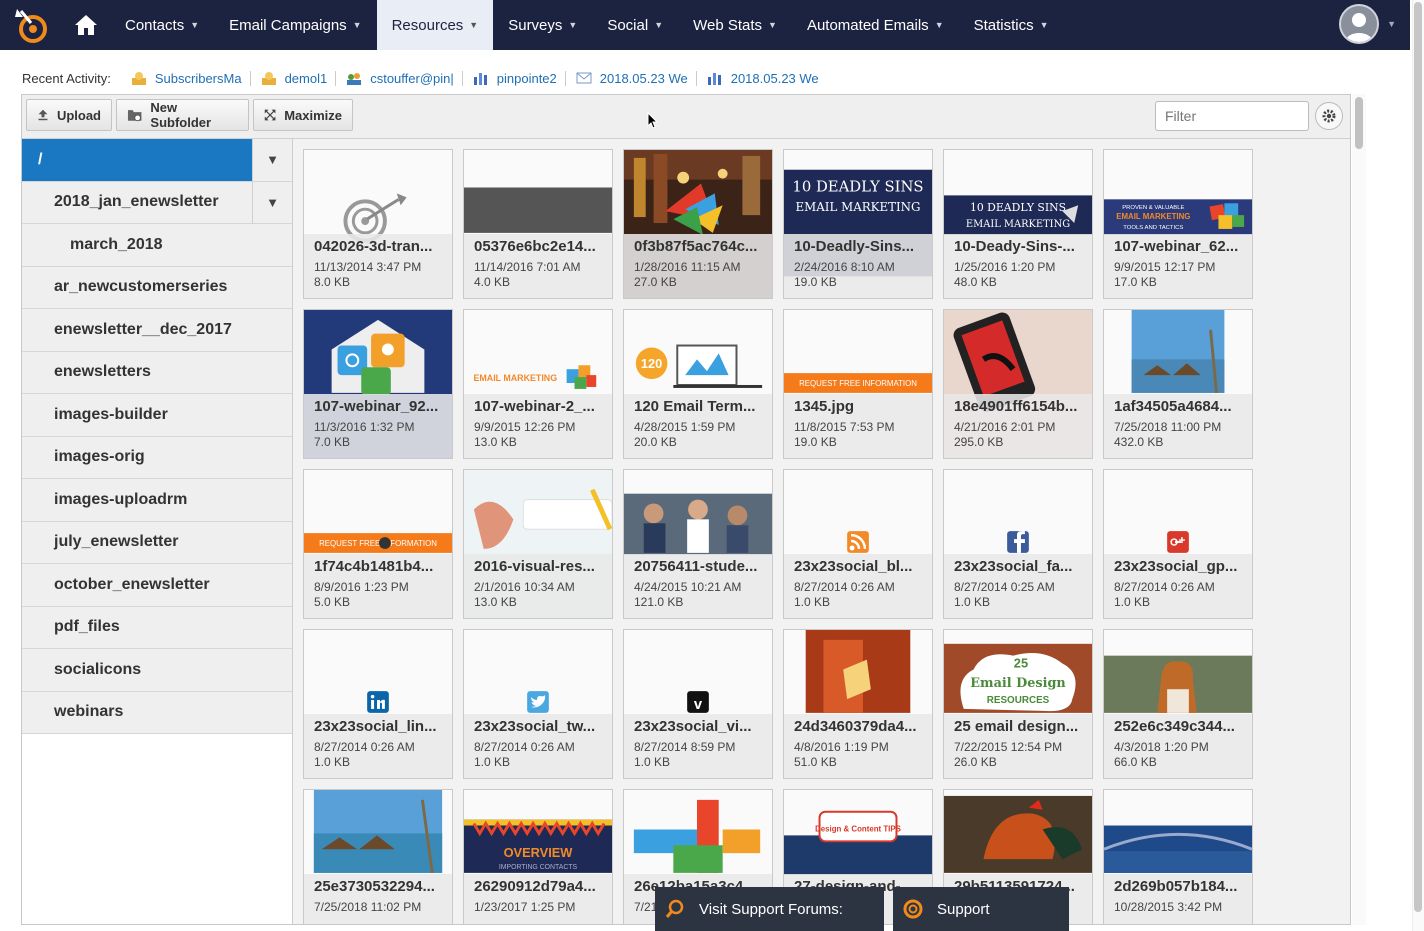  I want to click on user-menu: ▼, so click(1367, 24).